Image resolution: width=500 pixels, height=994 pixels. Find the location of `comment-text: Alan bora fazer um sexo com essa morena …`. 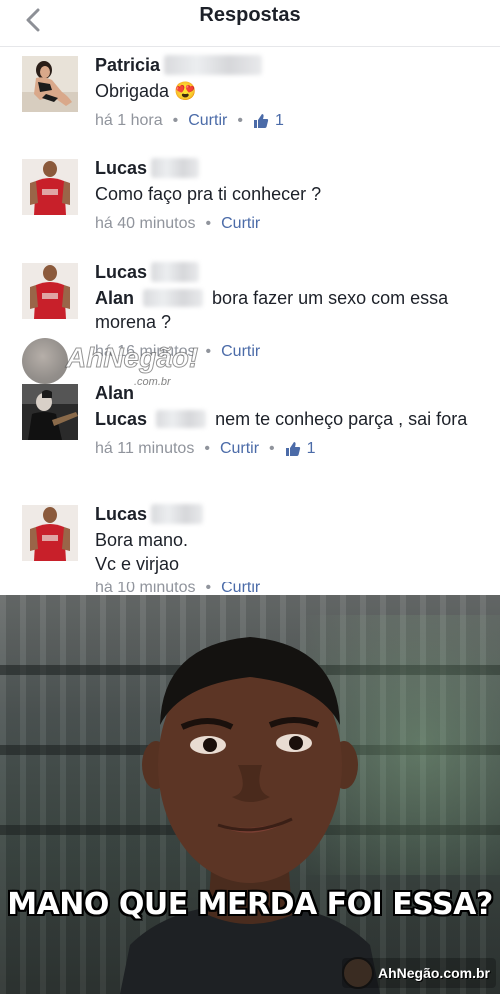

comment-text: Alan bora fazer um sexo com essa morena … is located at coordinates (287, 310).